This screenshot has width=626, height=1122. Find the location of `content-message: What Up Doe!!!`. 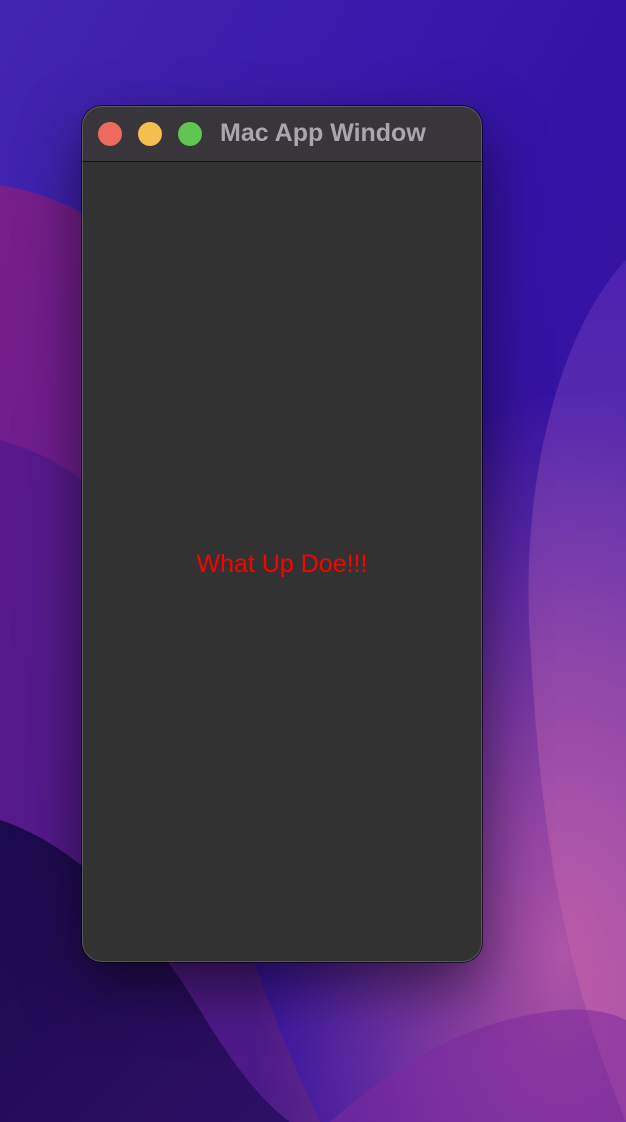

content-message: What Up Doe!!! is located at coordinates (282, 564).